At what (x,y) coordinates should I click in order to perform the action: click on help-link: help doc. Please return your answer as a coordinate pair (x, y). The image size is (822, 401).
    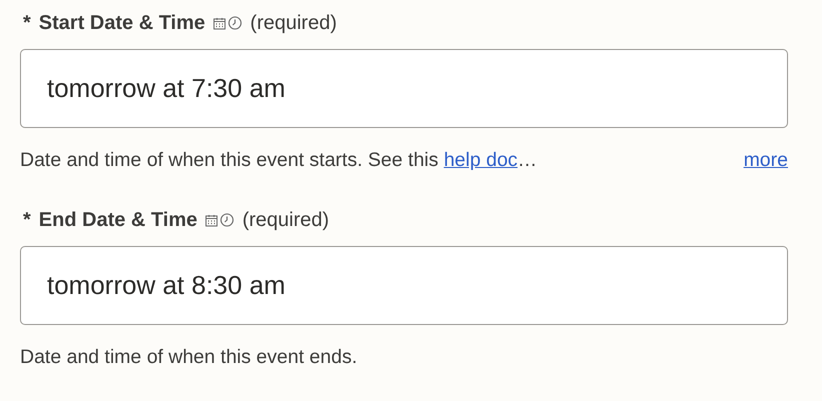
    Looking at the image, I should click on (481, 160).